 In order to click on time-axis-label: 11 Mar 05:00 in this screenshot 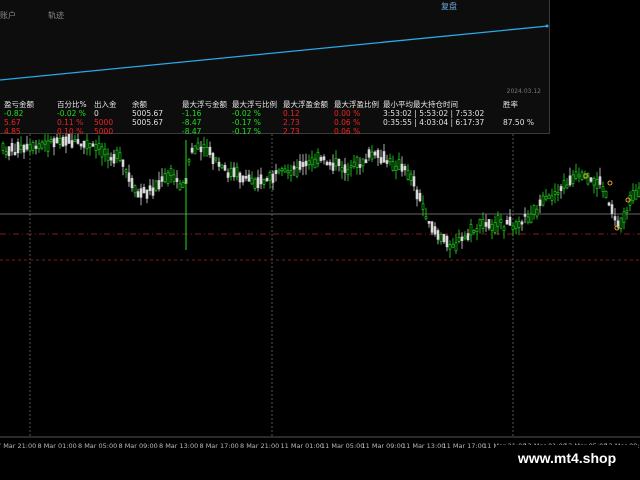, I will do `click(343, 446)`.